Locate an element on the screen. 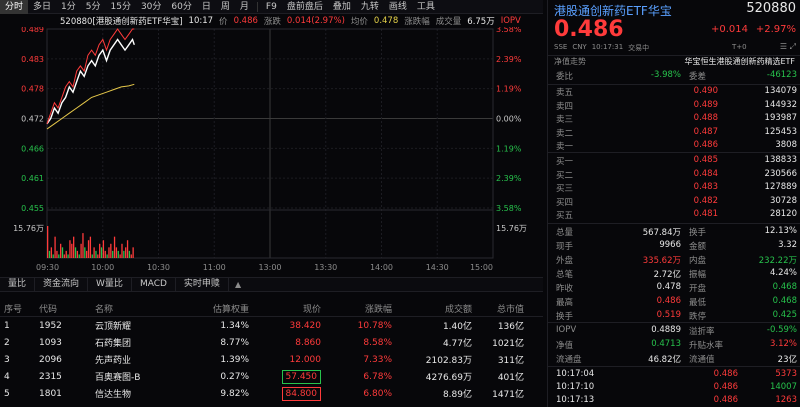 The width and height of the screenshot is (800, 407). order-volume: 30728 is located at coordinates (783, 200).